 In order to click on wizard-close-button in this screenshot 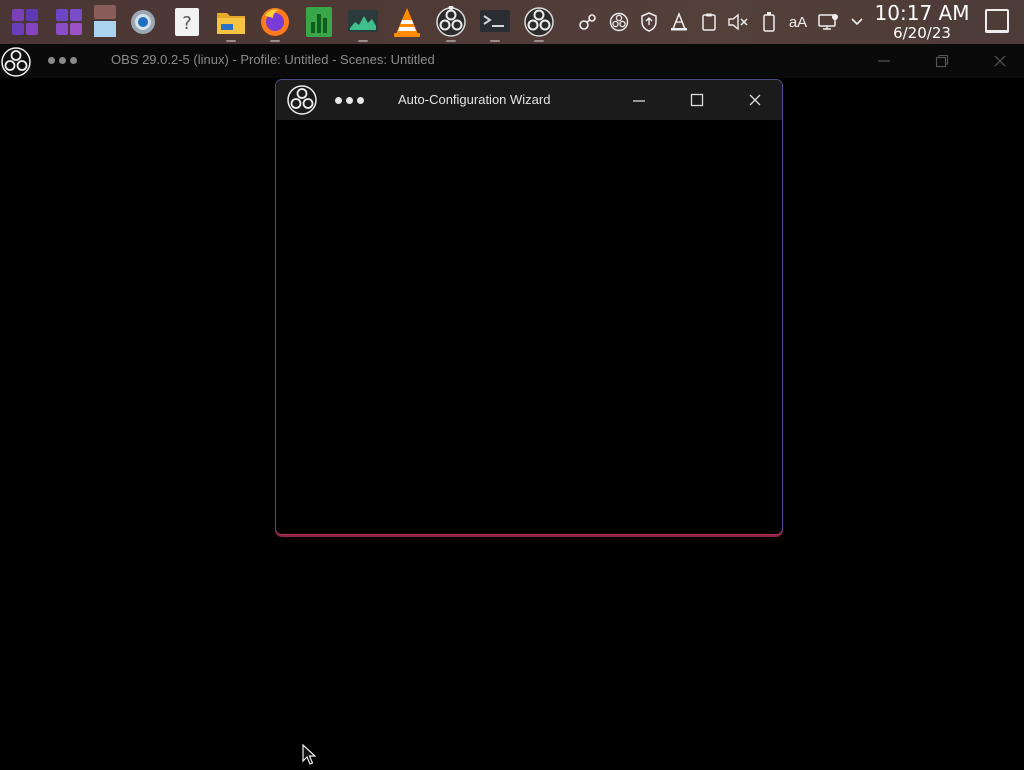, I will do `click(755, 100)`.